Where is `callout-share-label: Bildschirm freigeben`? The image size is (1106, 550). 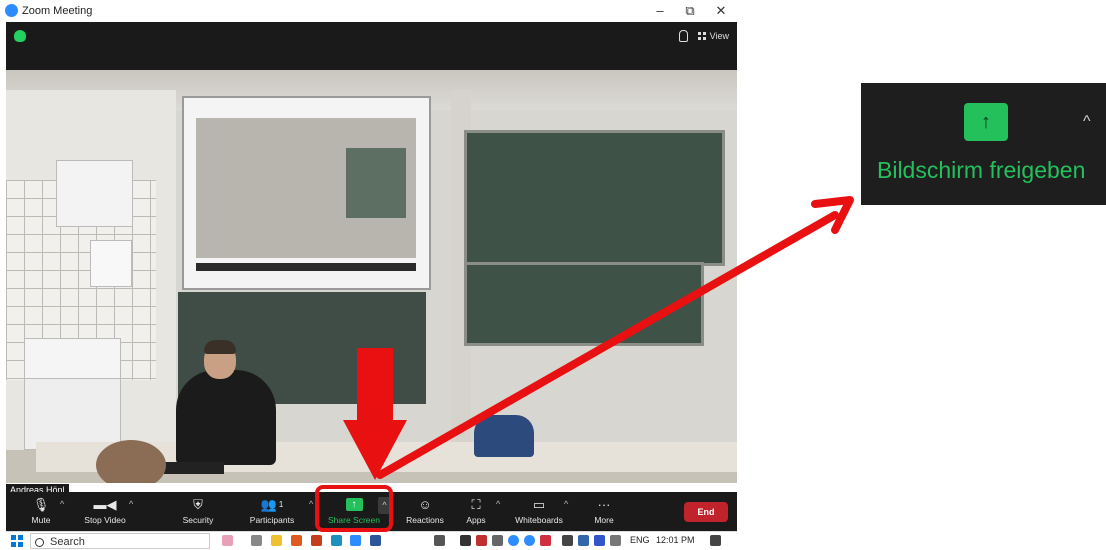 callout-share-label: Bildschirm freigeben is located at coordinates (981, 170).